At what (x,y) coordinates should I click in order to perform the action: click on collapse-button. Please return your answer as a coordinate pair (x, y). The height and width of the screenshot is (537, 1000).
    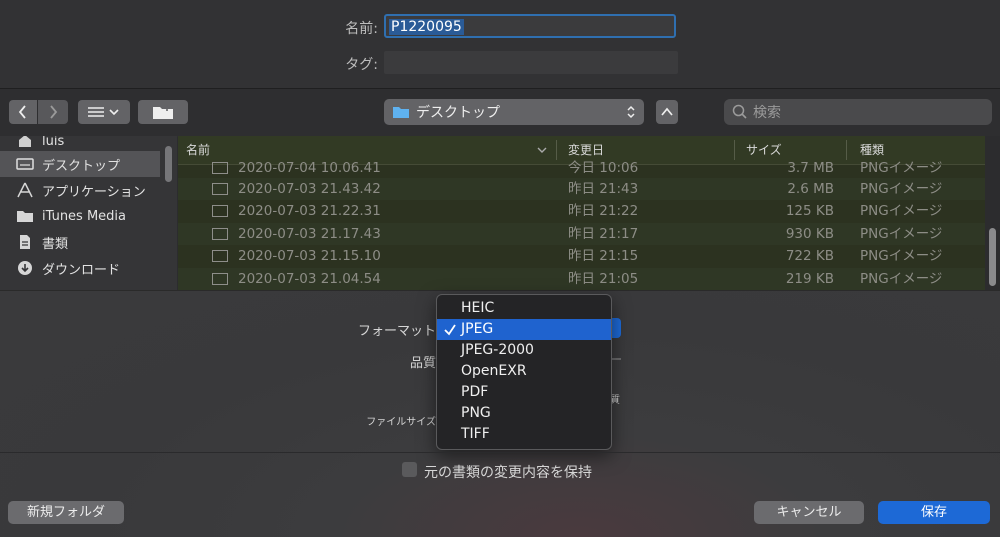
    Looking at the image, I should click on (667, 112).